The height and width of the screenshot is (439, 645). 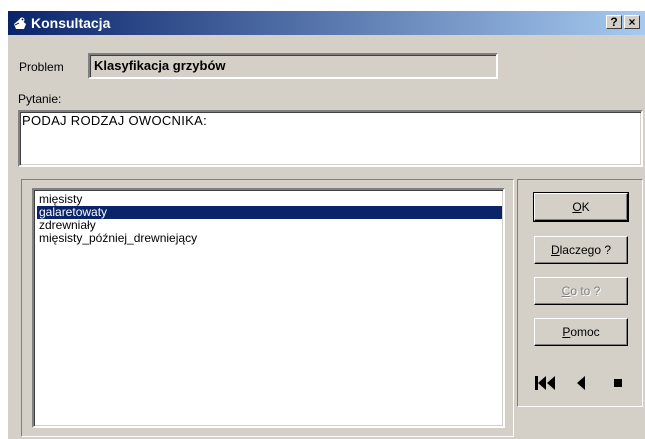 What do you see at coordinates (160, 65) in the screenshot?
I see `problem-value: Klasyfikacja grzybów` at bounding box center [160, 65].